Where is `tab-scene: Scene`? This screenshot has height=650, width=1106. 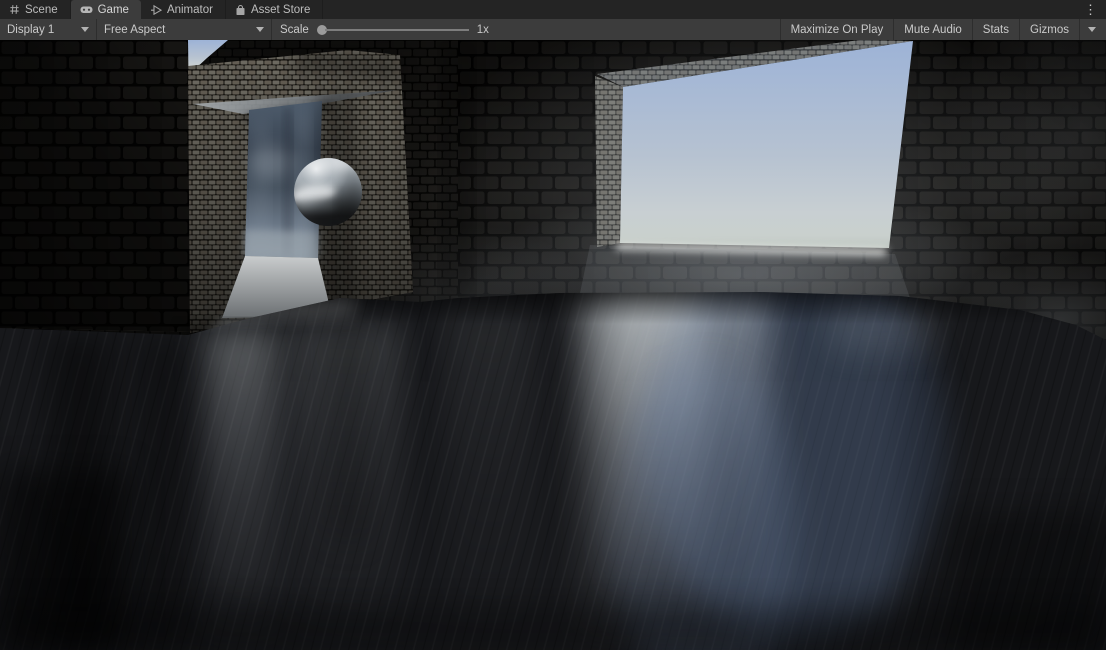
tab-scene: Scene is located at coordinates (35, 9).